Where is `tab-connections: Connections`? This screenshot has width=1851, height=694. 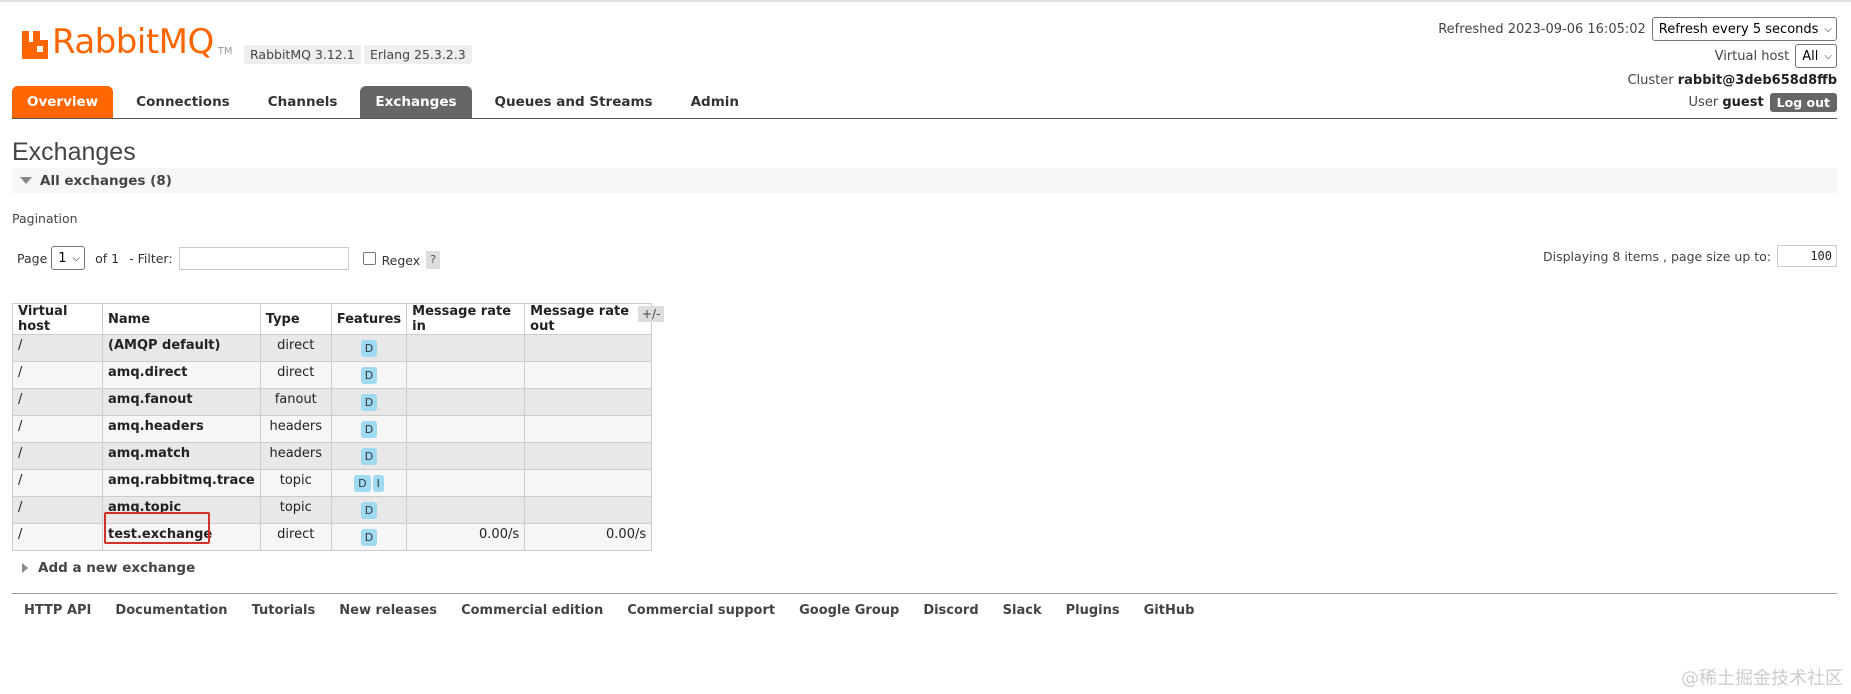 tab-connections: Connections is located at coordinates (183, 102).